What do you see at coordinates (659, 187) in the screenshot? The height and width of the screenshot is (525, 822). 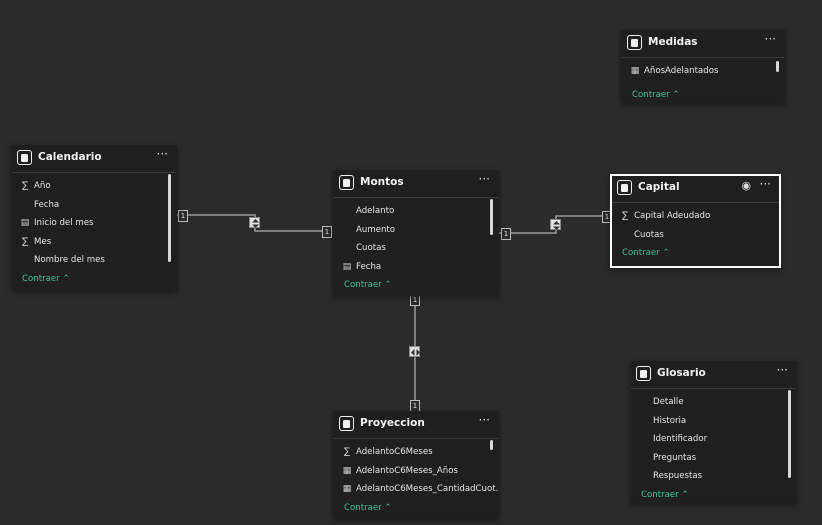 I see `table-title: Capital` at bounding box center [659, 187].